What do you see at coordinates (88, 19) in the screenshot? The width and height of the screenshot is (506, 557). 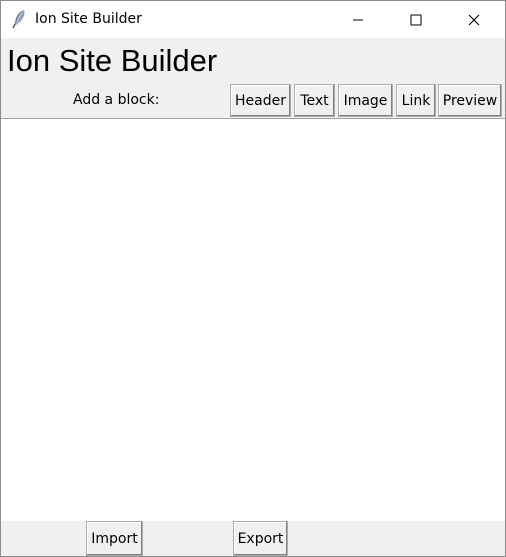 I see `window-title: Ion Site Builder` at bounding box center [88, 19].